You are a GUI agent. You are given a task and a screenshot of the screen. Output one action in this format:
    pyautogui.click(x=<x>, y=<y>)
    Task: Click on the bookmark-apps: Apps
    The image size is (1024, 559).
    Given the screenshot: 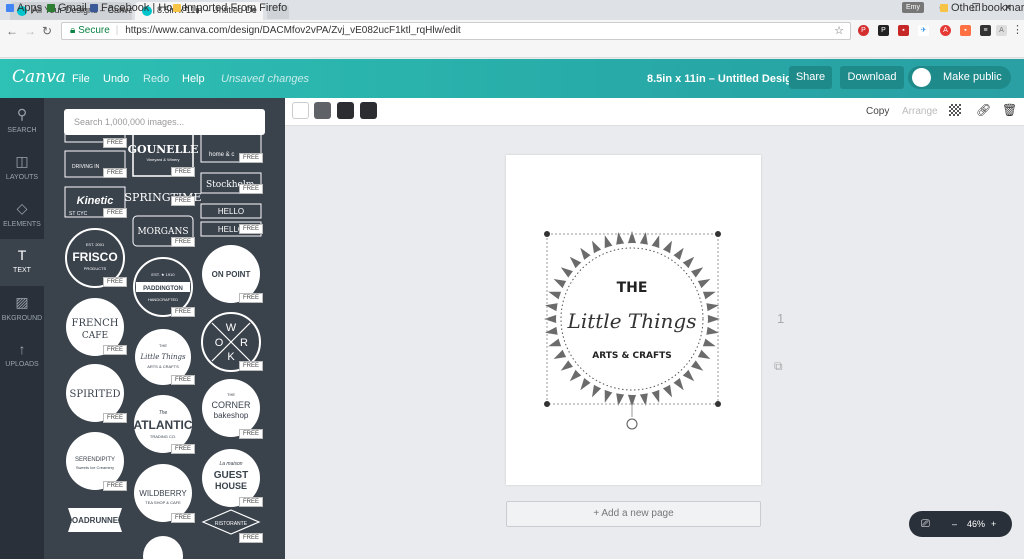 What is the action you would take?
    pyautogui.click(x=24, y=8)
    